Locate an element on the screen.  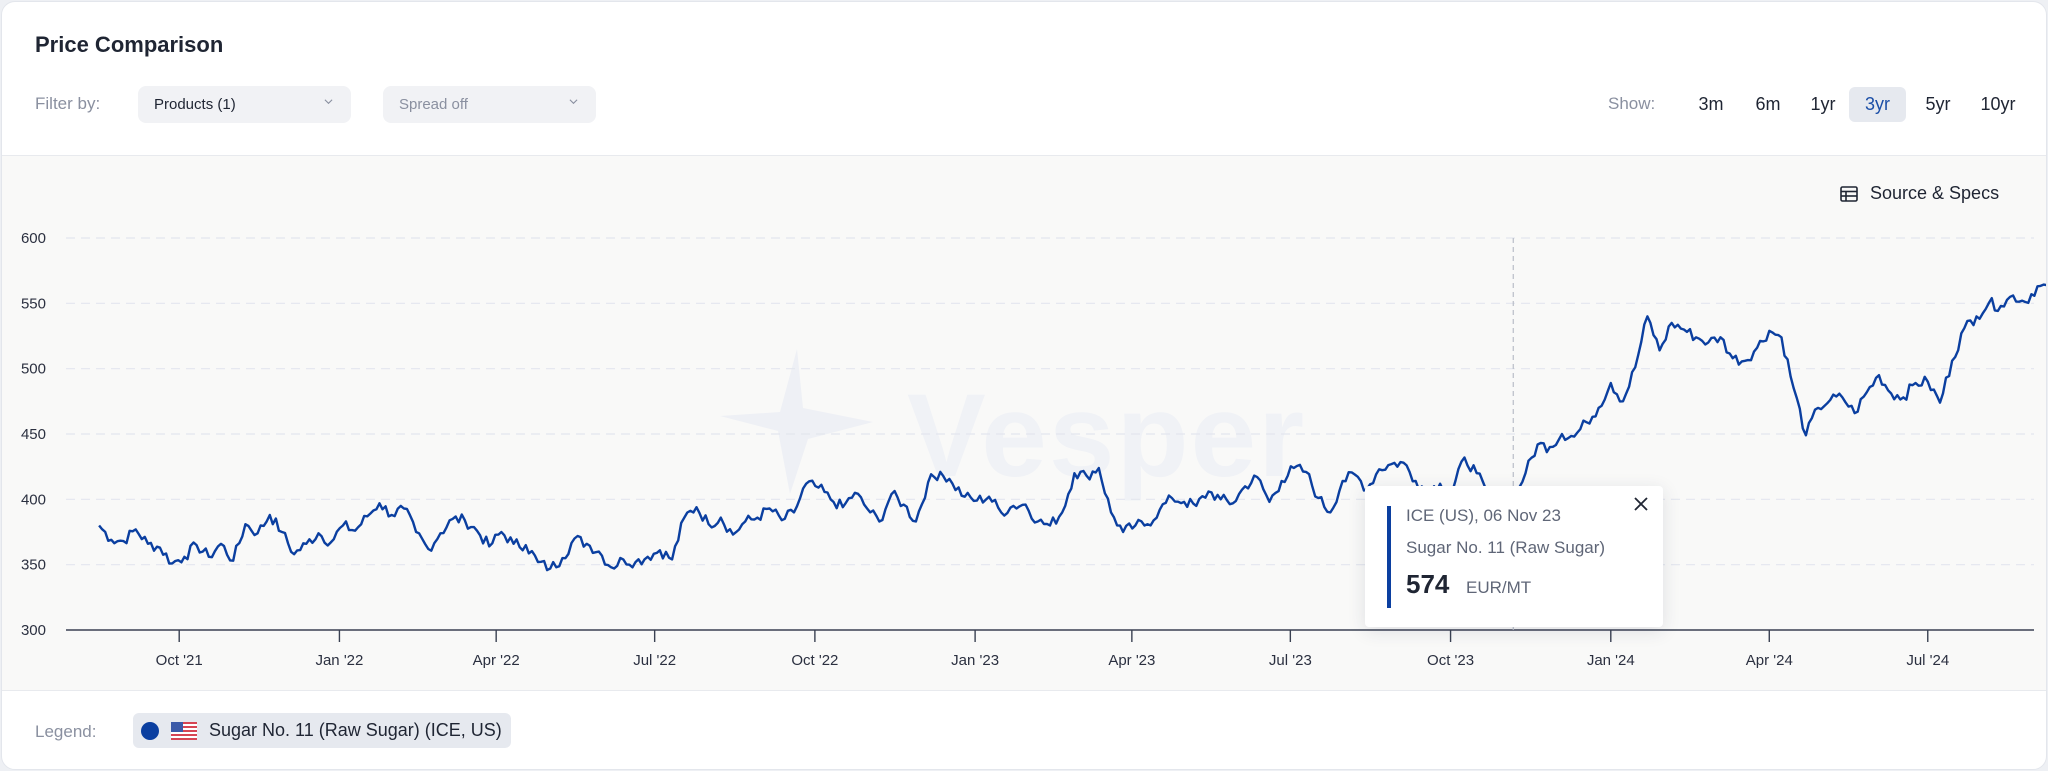
tooltip-source-date: ICE (US), 06 Nov 23 is located at coordinates (1483, 515).